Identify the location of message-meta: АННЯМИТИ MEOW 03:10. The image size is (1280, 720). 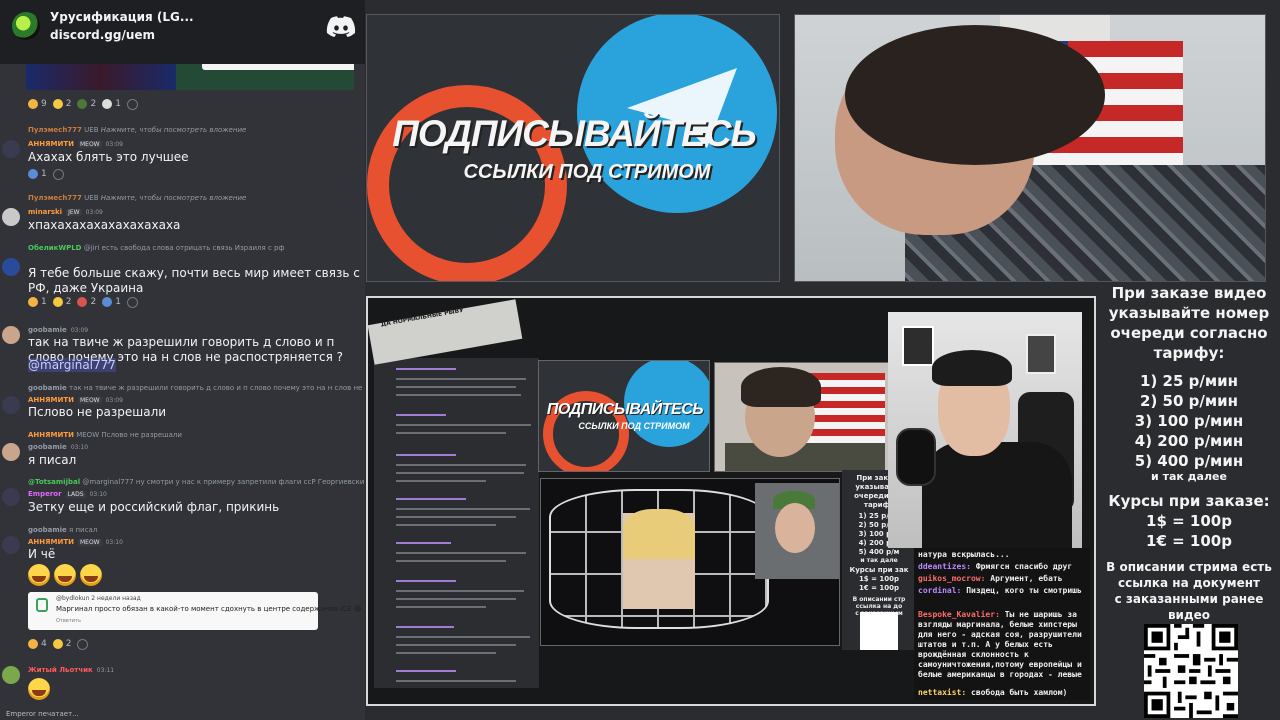
(75, 542).